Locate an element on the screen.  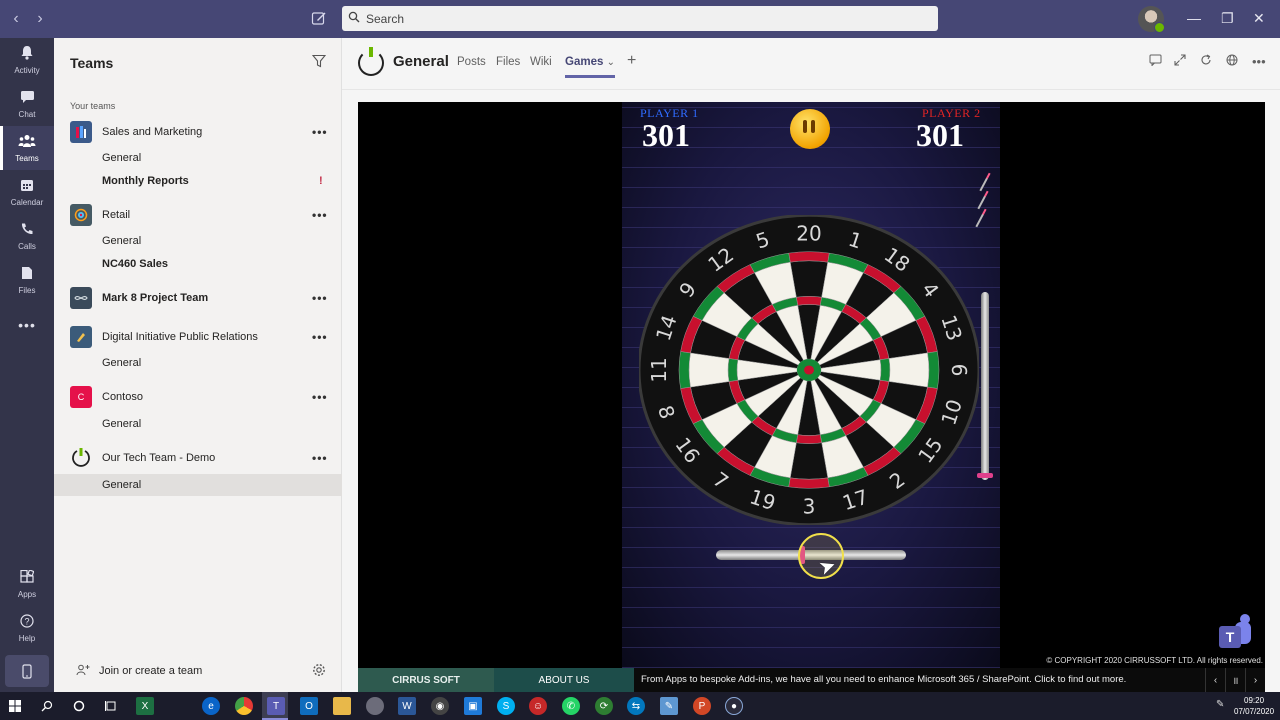
whatsapp-icon: ✆ is located at coordinates (571, 706).